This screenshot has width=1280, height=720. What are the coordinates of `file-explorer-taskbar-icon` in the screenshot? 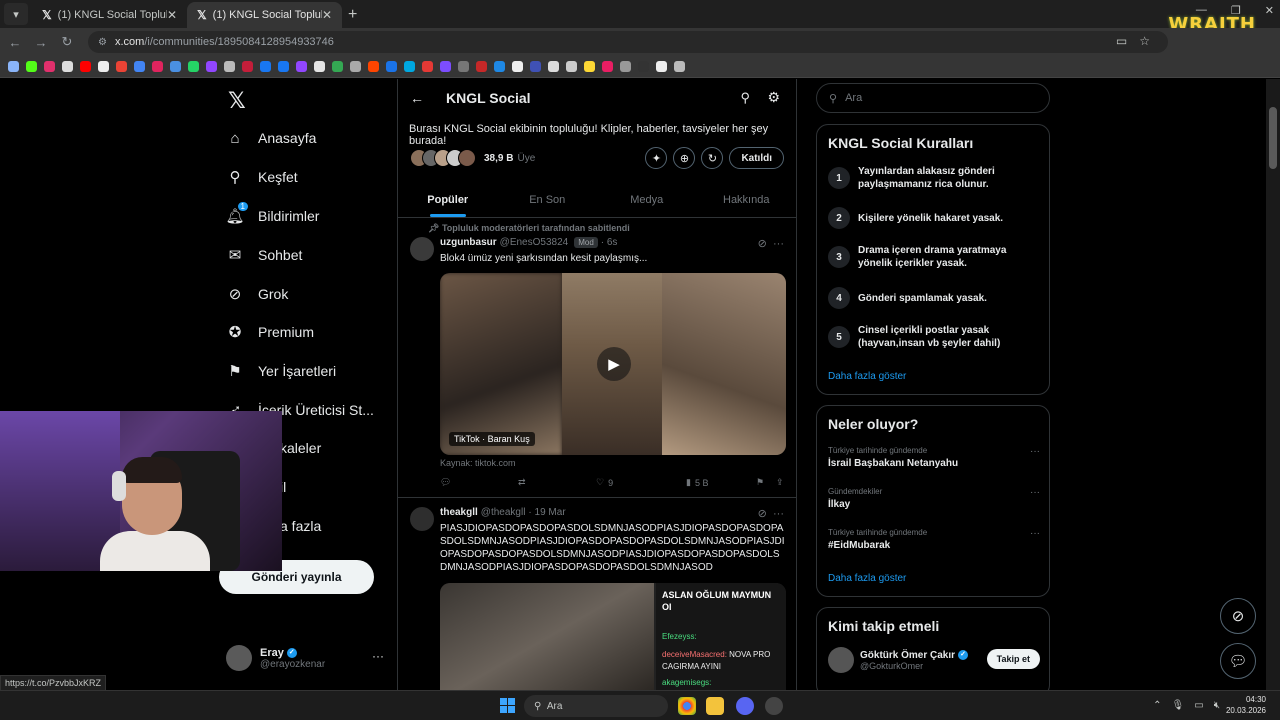 It's located at (715, 706).